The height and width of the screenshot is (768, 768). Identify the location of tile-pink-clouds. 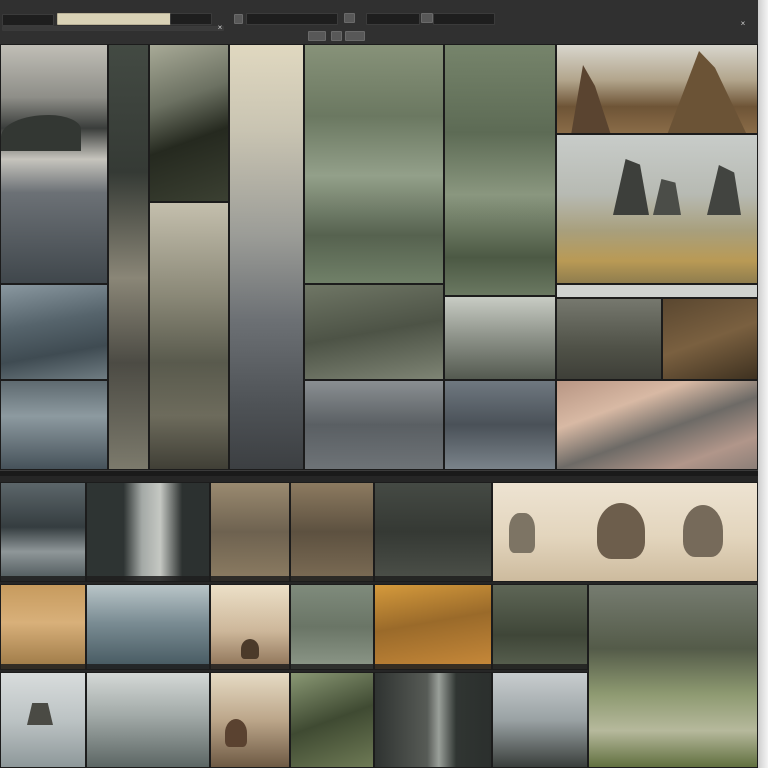
(657, 425).